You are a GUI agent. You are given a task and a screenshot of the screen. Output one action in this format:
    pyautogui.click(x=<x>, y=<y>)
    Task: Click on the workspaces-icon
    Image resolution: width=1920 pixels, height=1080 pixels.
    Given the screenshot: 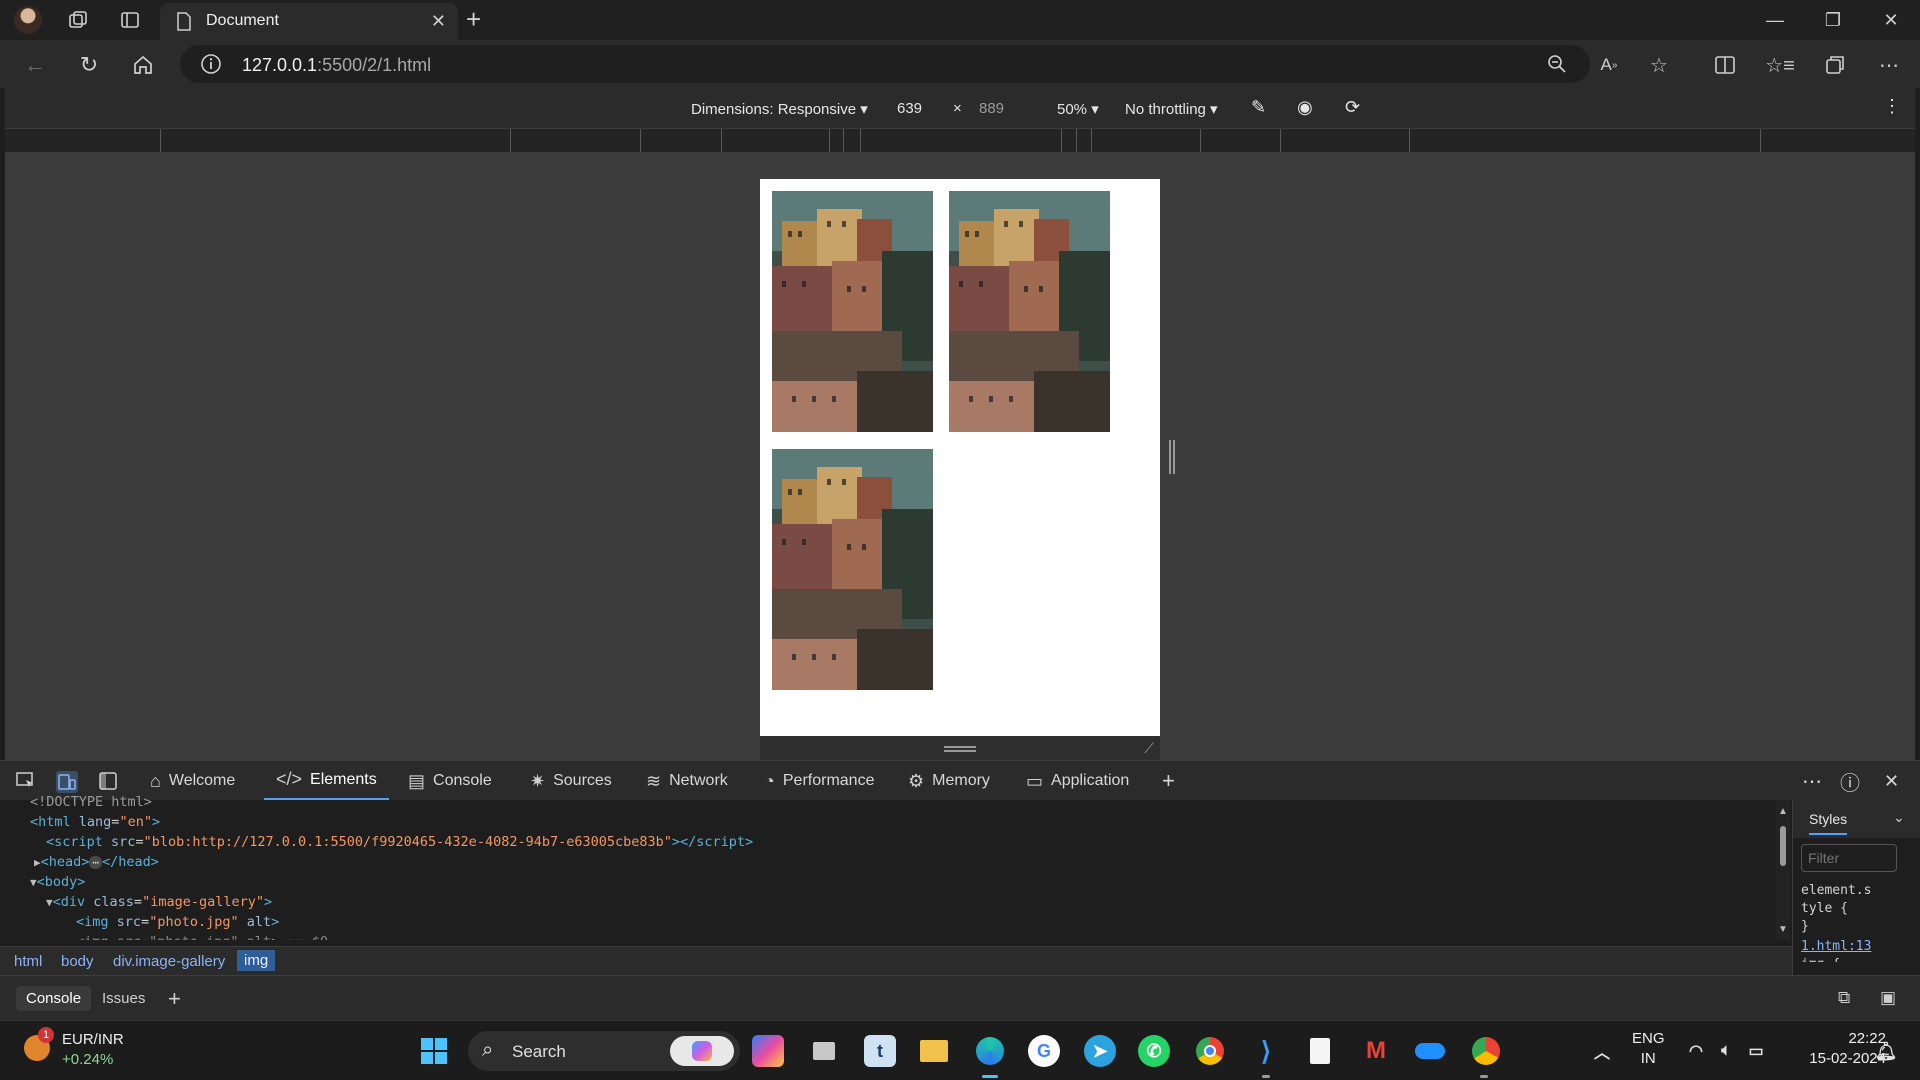 What is the action you would take?
    pyautogui.click(x=78, y=20)
    